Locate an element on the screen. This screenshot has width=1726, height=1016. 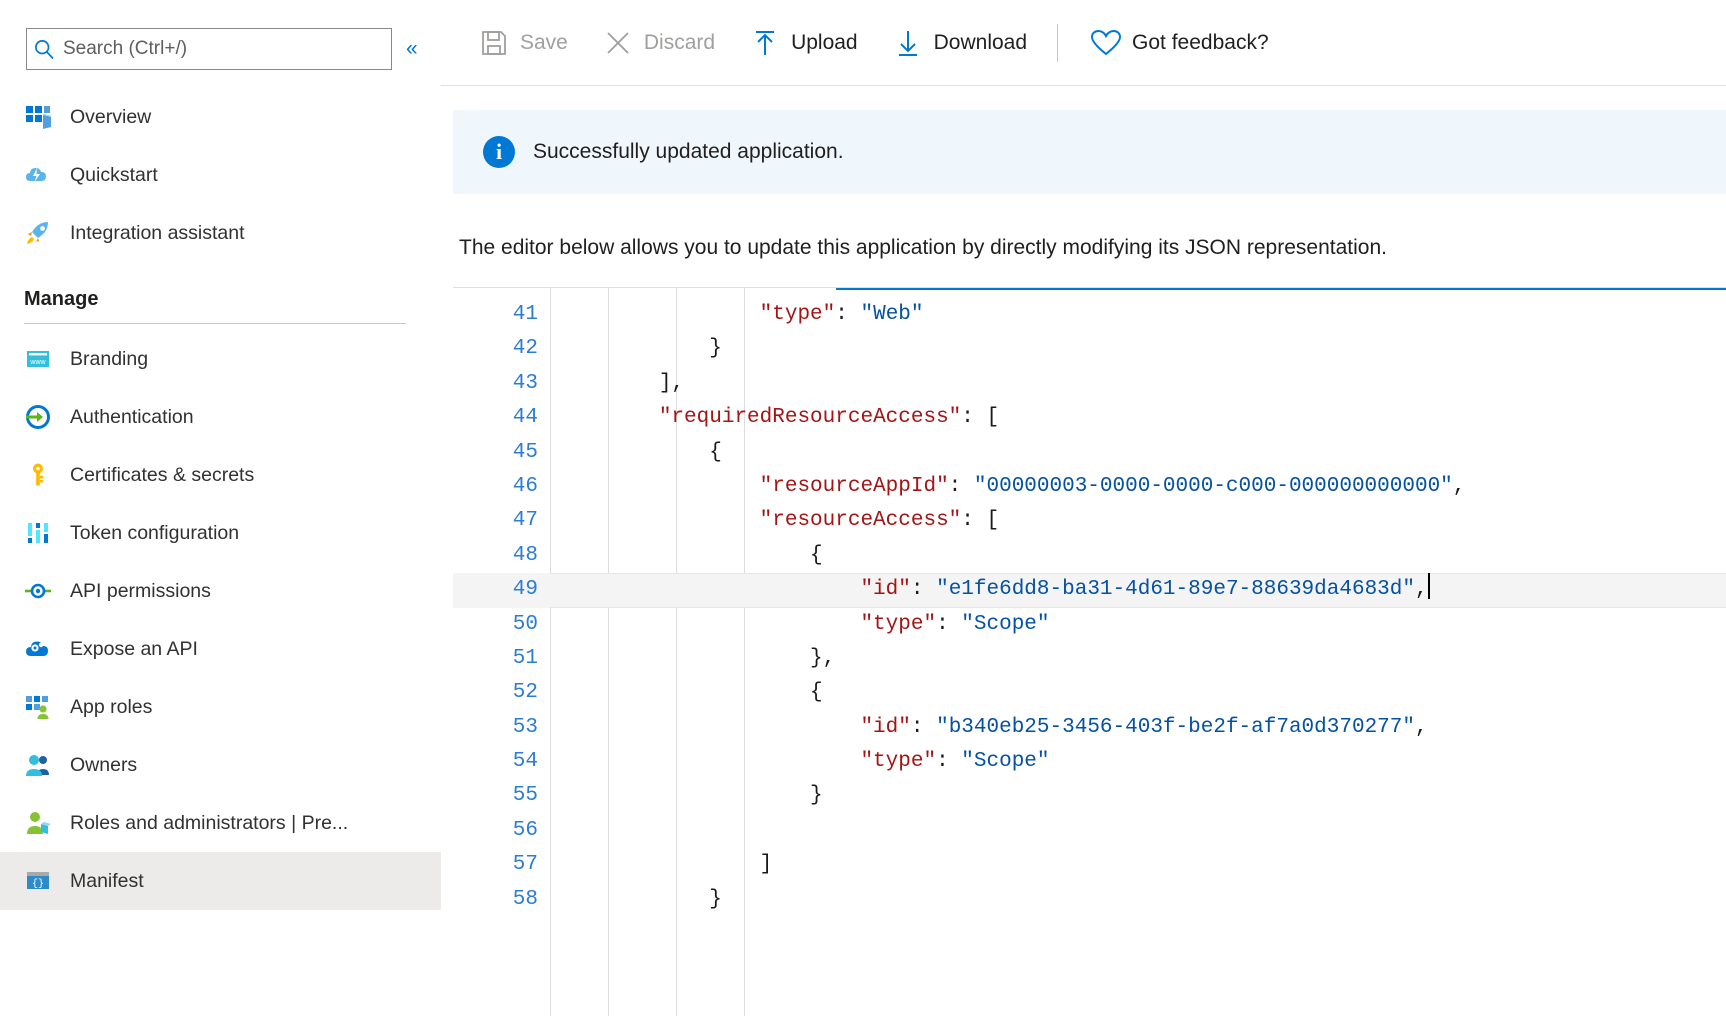
code-line: 45 { is located at coordinates (1089, 453).